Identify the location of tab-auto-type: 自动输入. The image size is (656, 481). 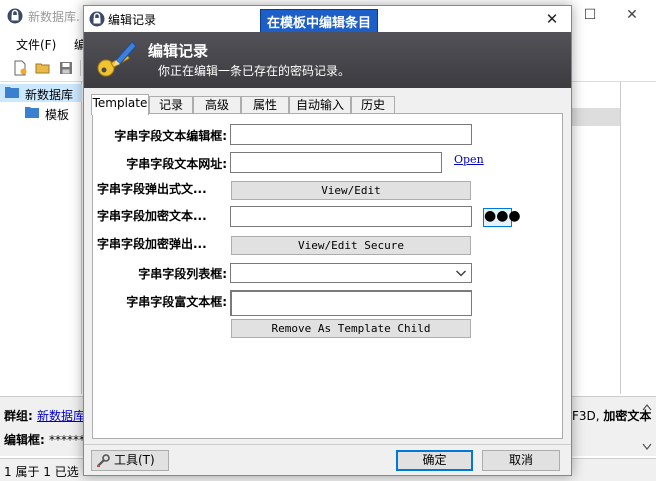
(320, 105).